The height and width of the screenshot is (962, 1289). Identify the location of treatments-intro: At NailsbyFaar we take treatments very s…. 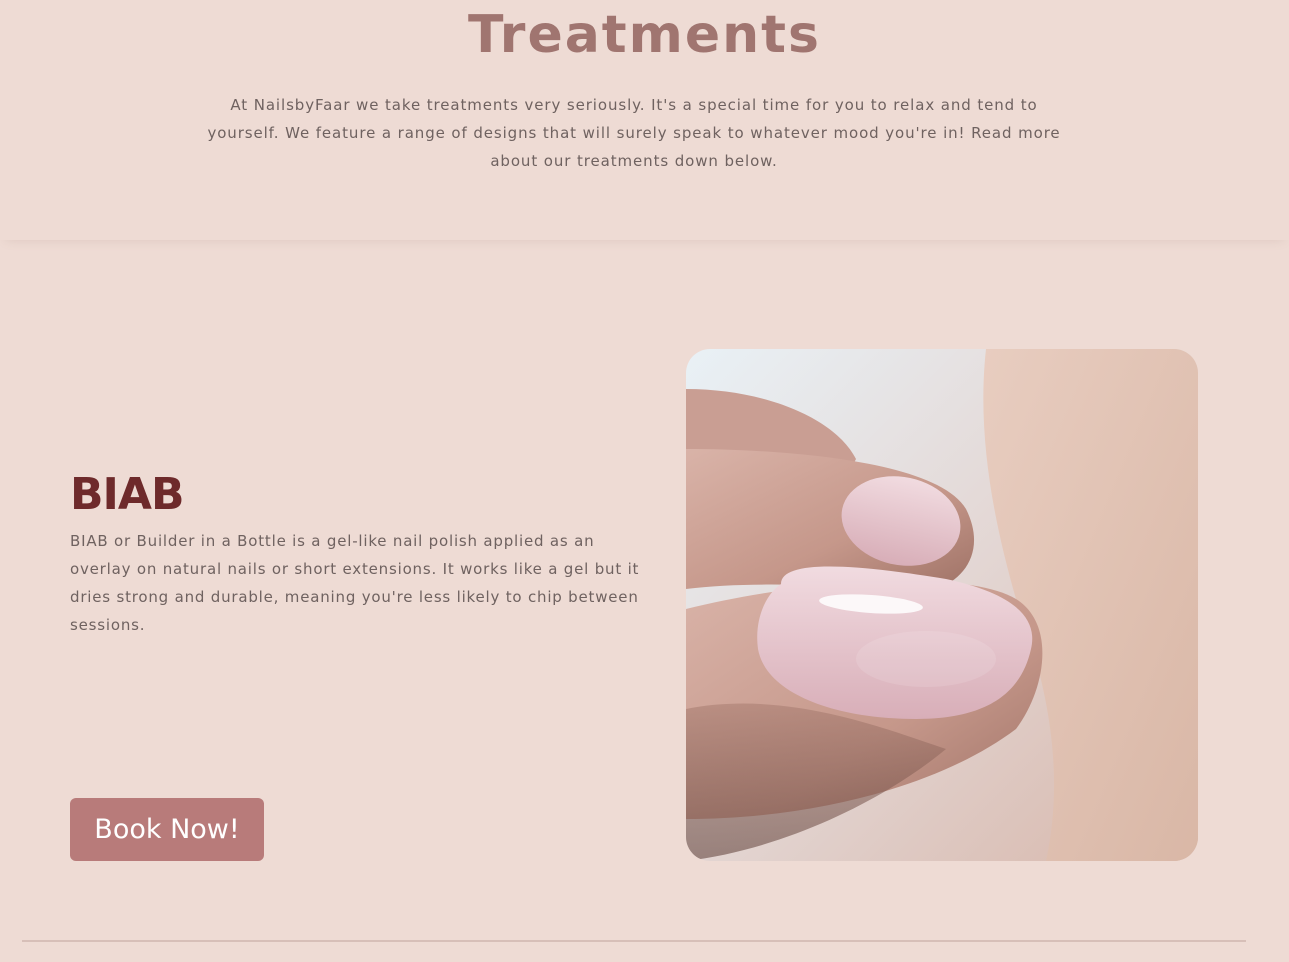
(634, 133).